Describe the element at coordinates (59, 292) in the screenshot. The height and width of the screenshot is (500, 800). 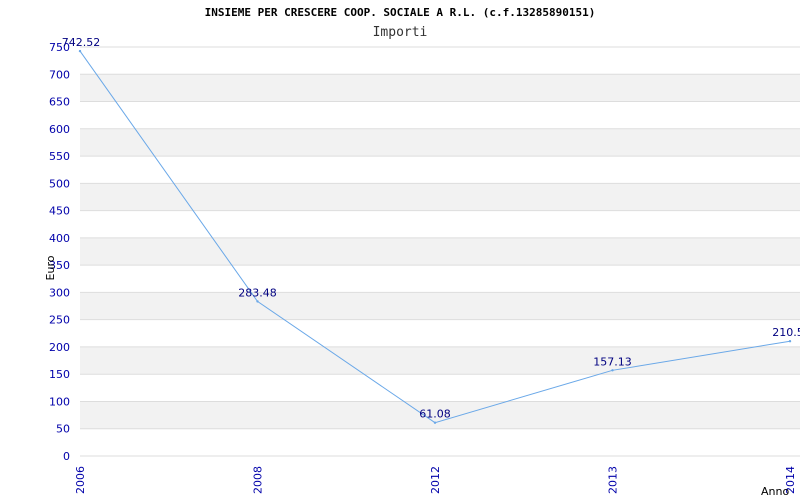
I see `y-tick-label: 300` at that location.